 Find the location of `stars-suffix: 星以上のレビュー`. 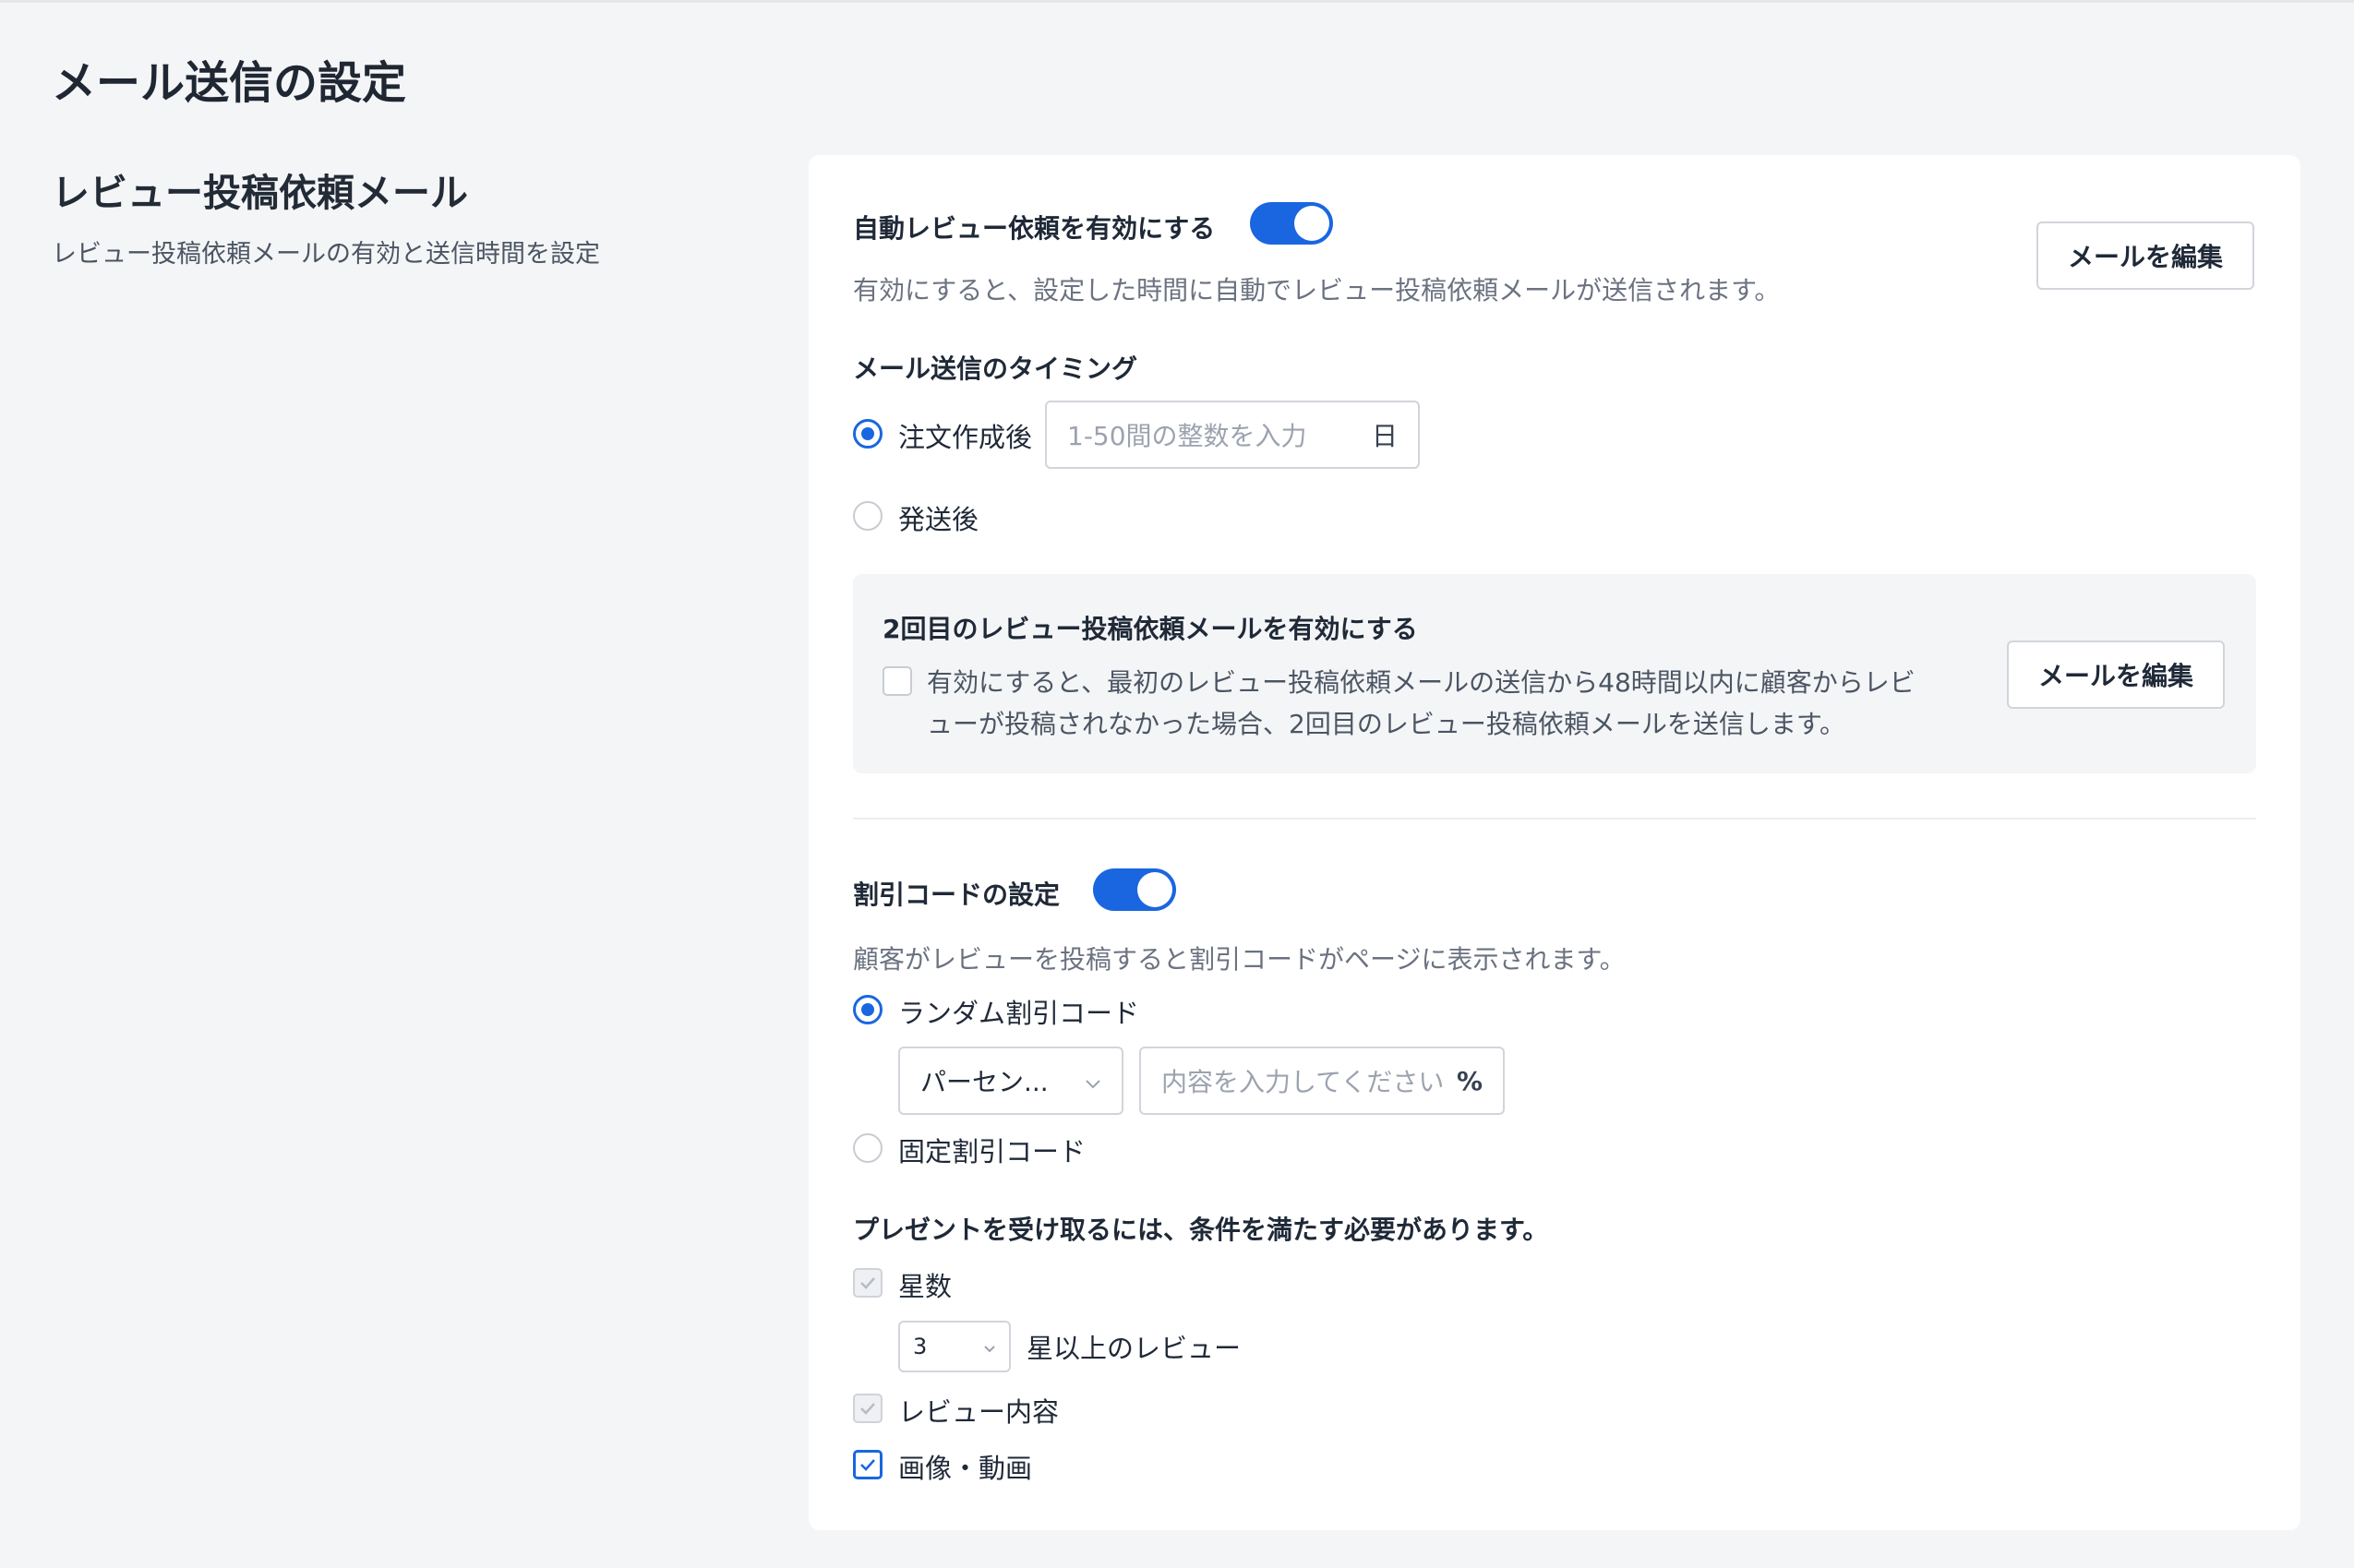

stars-suffix: 星以上のレビュー is located at coordinates (1134, 1349).